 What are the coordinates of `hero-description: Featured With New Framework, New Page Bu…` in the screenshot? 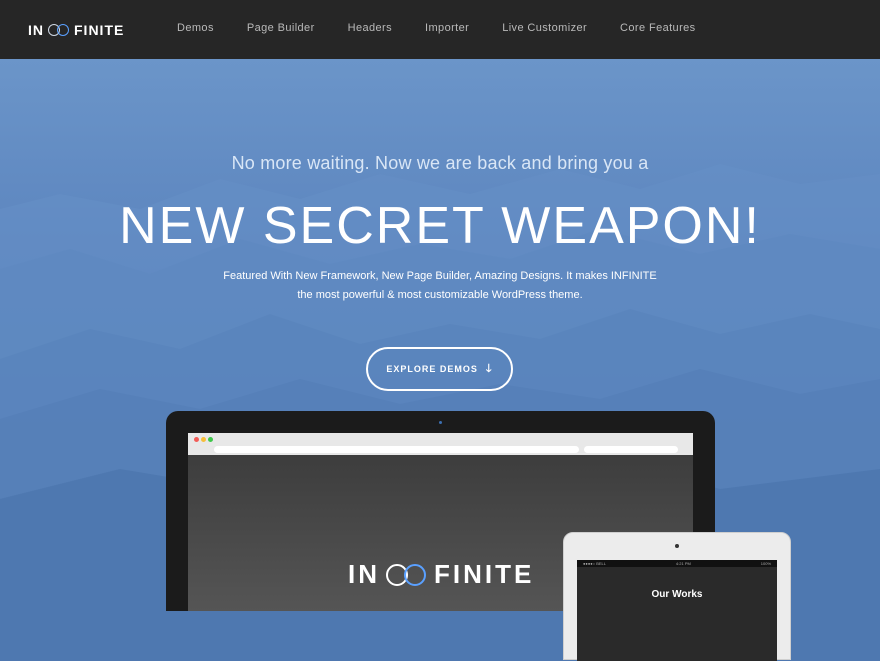 It's located at (440, 285).